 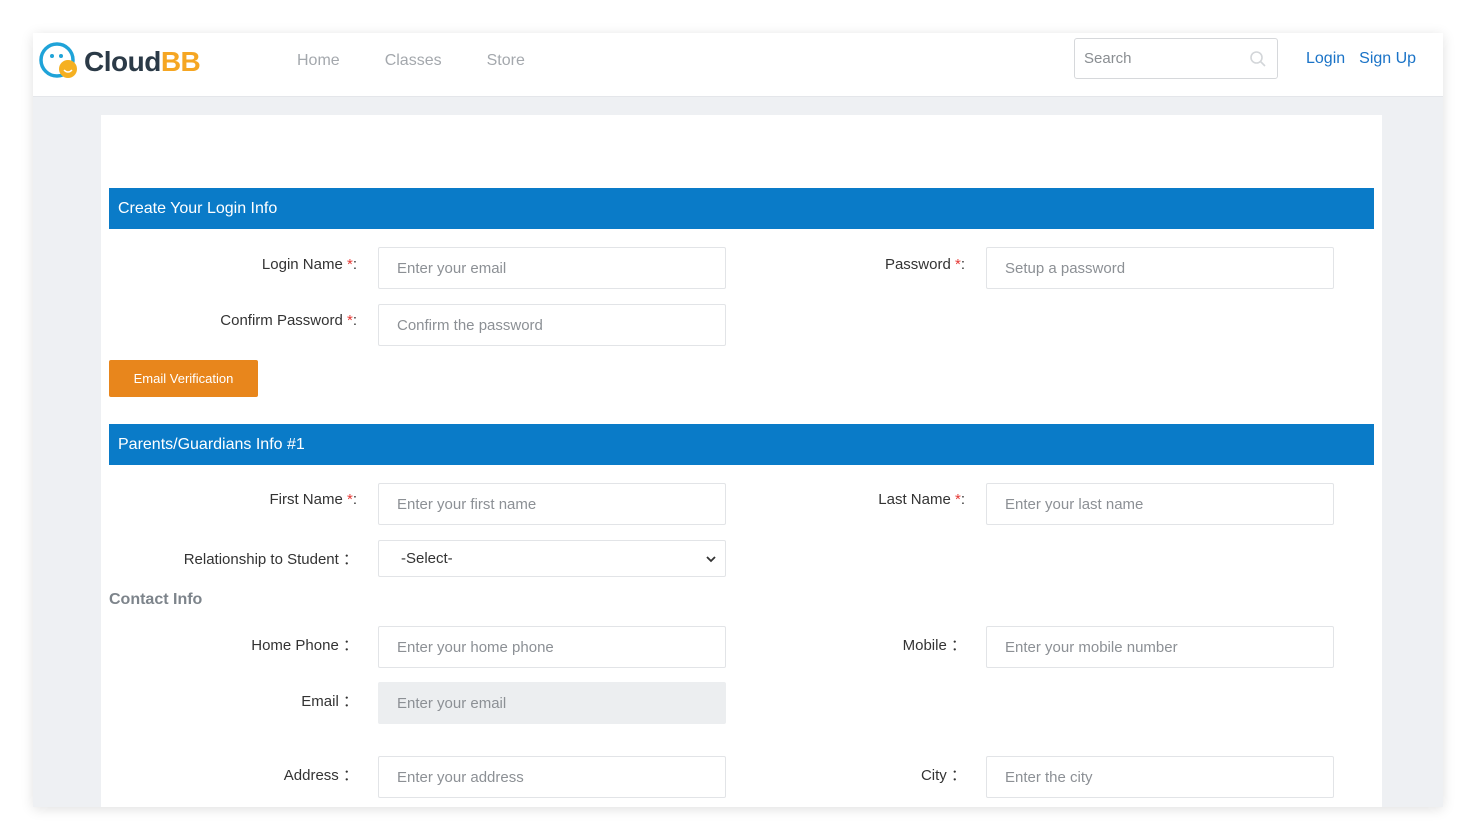 I want to click on contact-info-heading: Contact Info, so click(x=156, y=599).